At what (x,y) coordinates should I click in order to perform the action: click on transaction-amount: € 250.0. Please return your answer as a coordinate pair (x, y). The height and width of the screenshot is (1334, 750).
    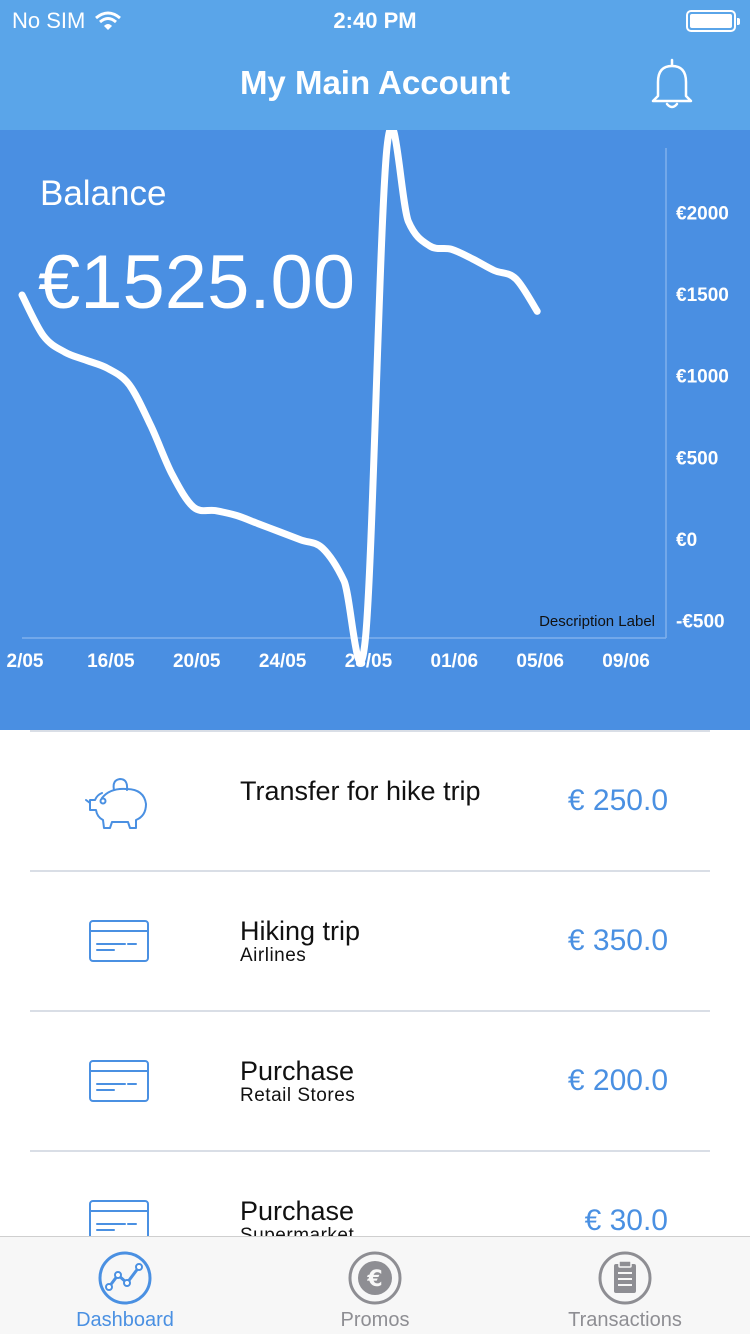
    Looking at the image, I should click on (617, 800).